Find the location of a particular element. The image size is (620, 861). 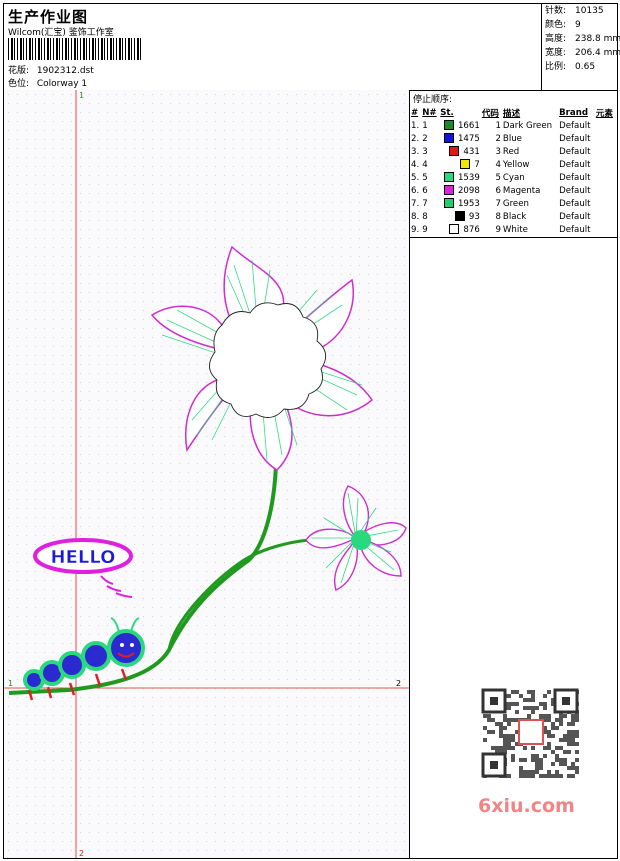

row-description: Cyan is located at coordinates (513, 177).